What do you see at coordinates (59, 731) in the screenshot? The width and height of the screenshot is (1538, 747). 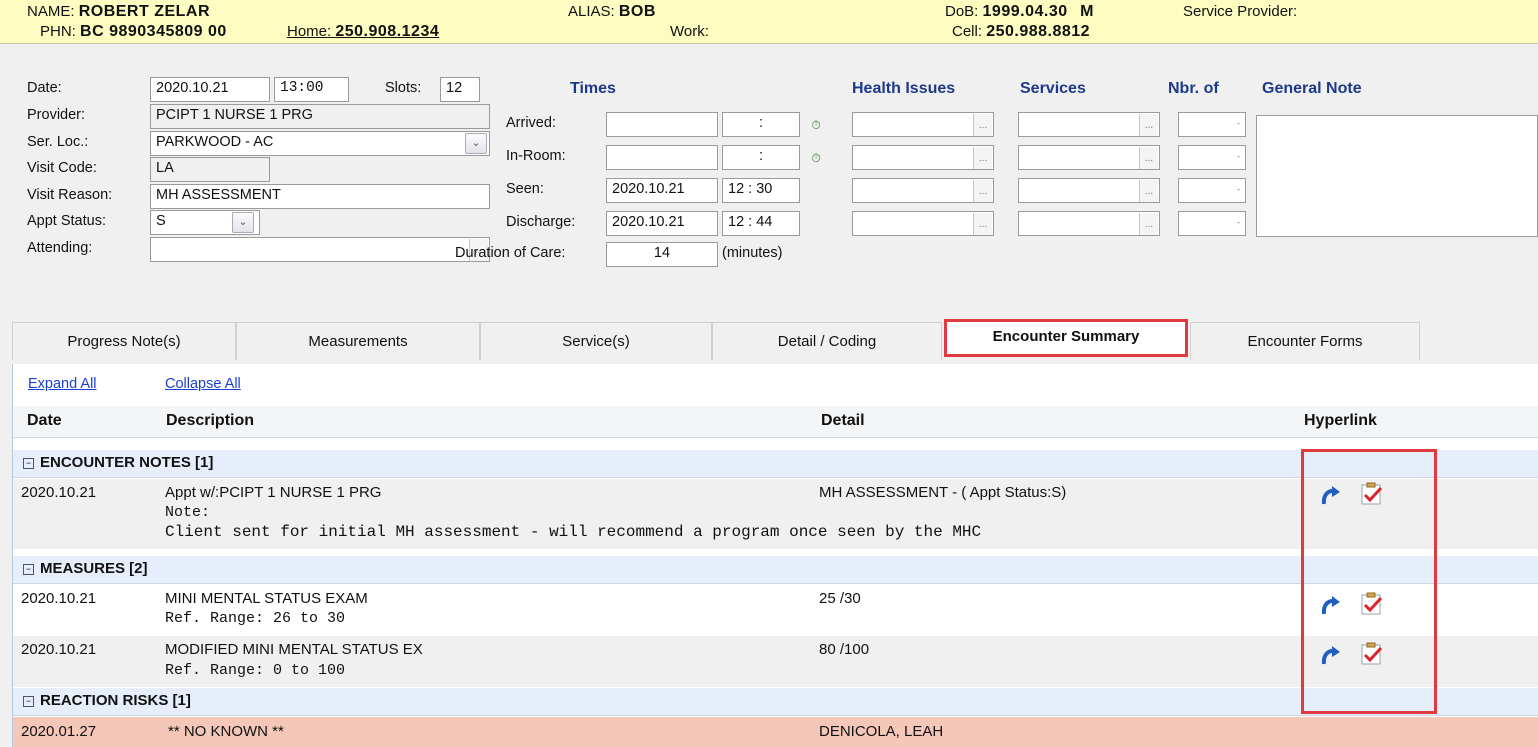 I see `row-date: 2020.01.27` at bounding box center [59, 731].